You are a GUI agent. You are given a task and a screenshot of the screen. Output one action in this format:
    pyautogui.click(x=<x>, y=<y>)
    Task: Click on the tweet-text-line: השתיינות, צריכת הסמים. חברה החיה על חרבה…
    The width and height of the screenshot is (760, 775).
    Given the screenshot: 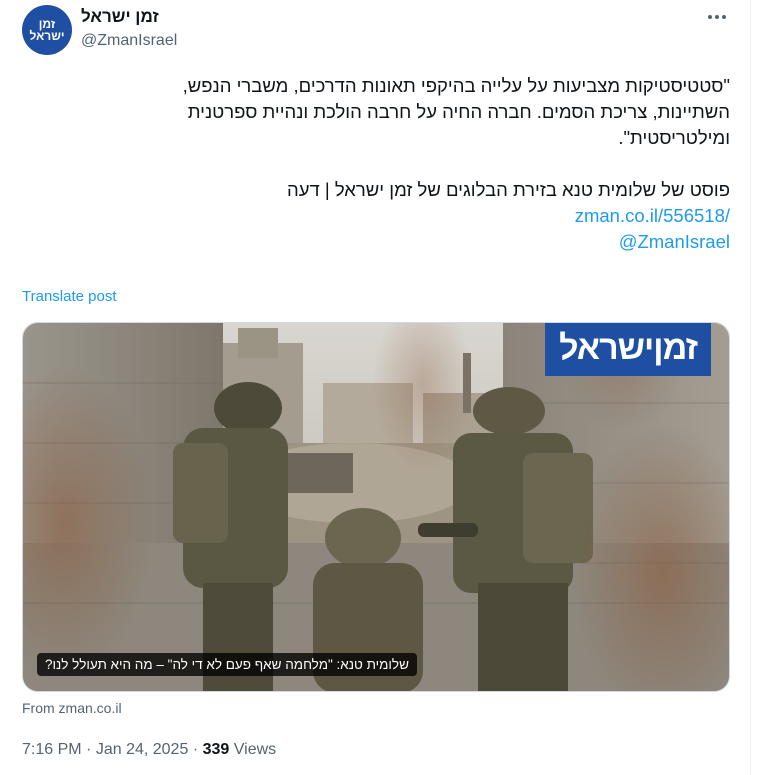 What is the action you would take?
    pyautogui.click(x=458, y=111)
    